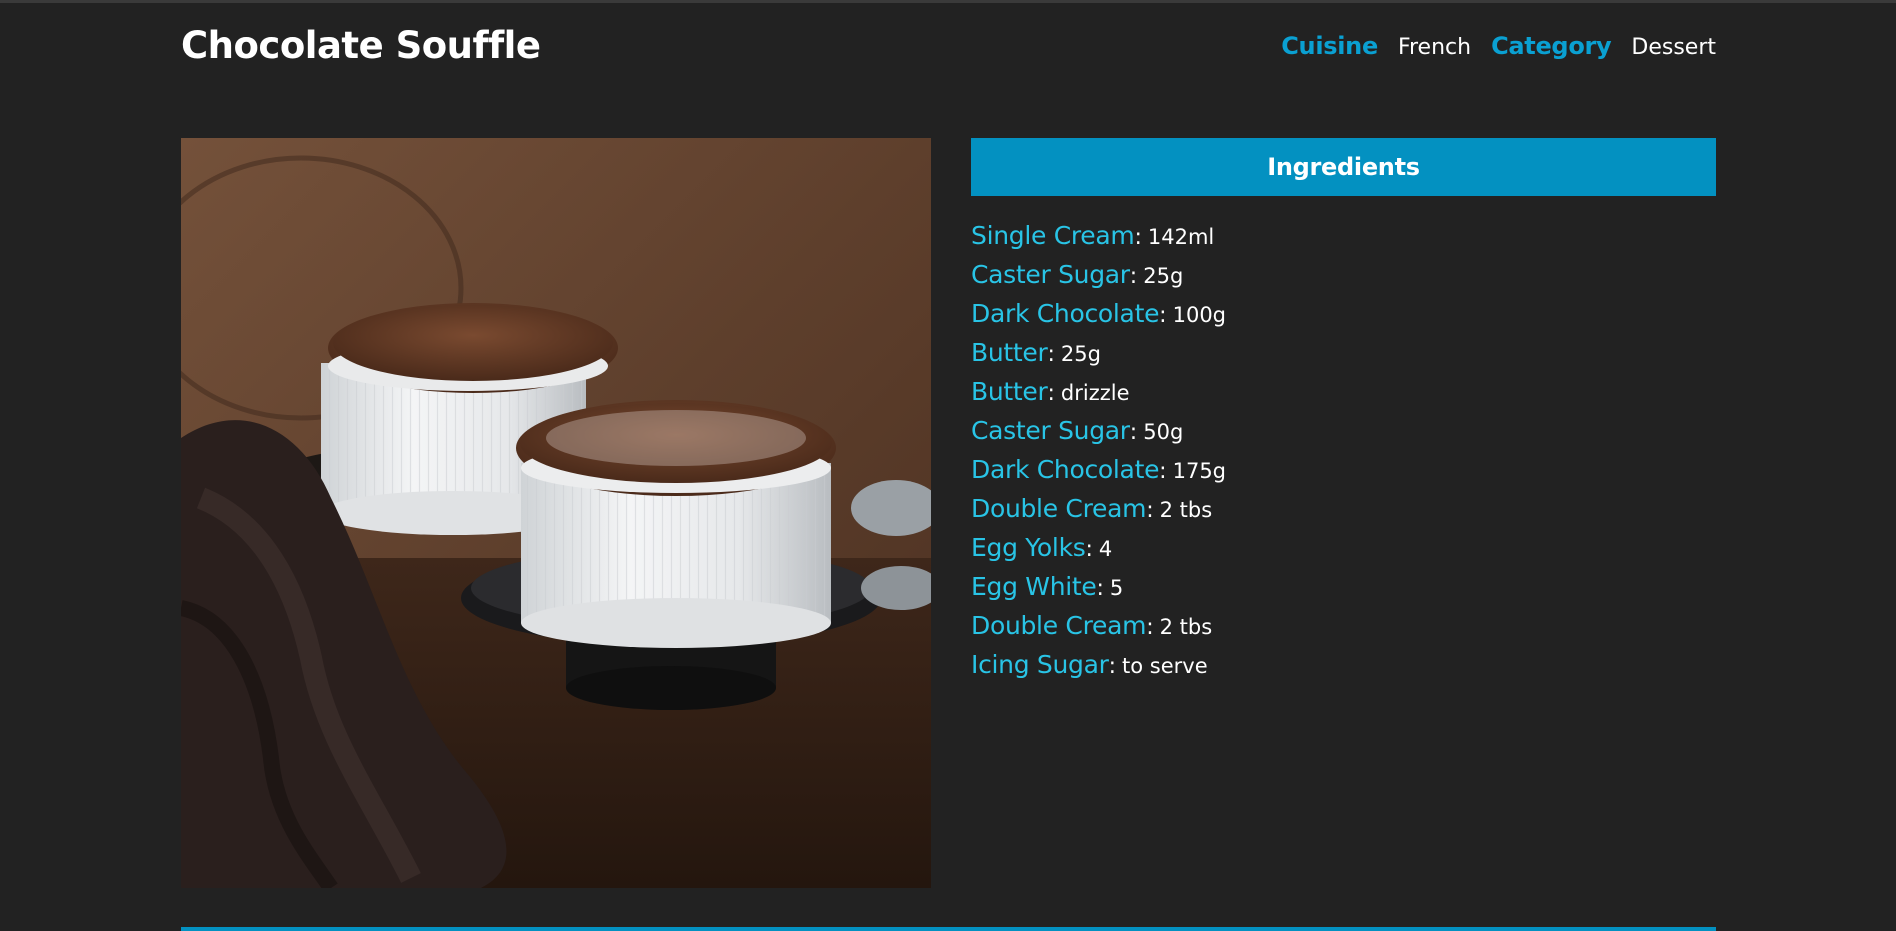 The image size is (1896, 931). I want to click on ingredient-item: Single Cream:142ml, so click(1343, 240).